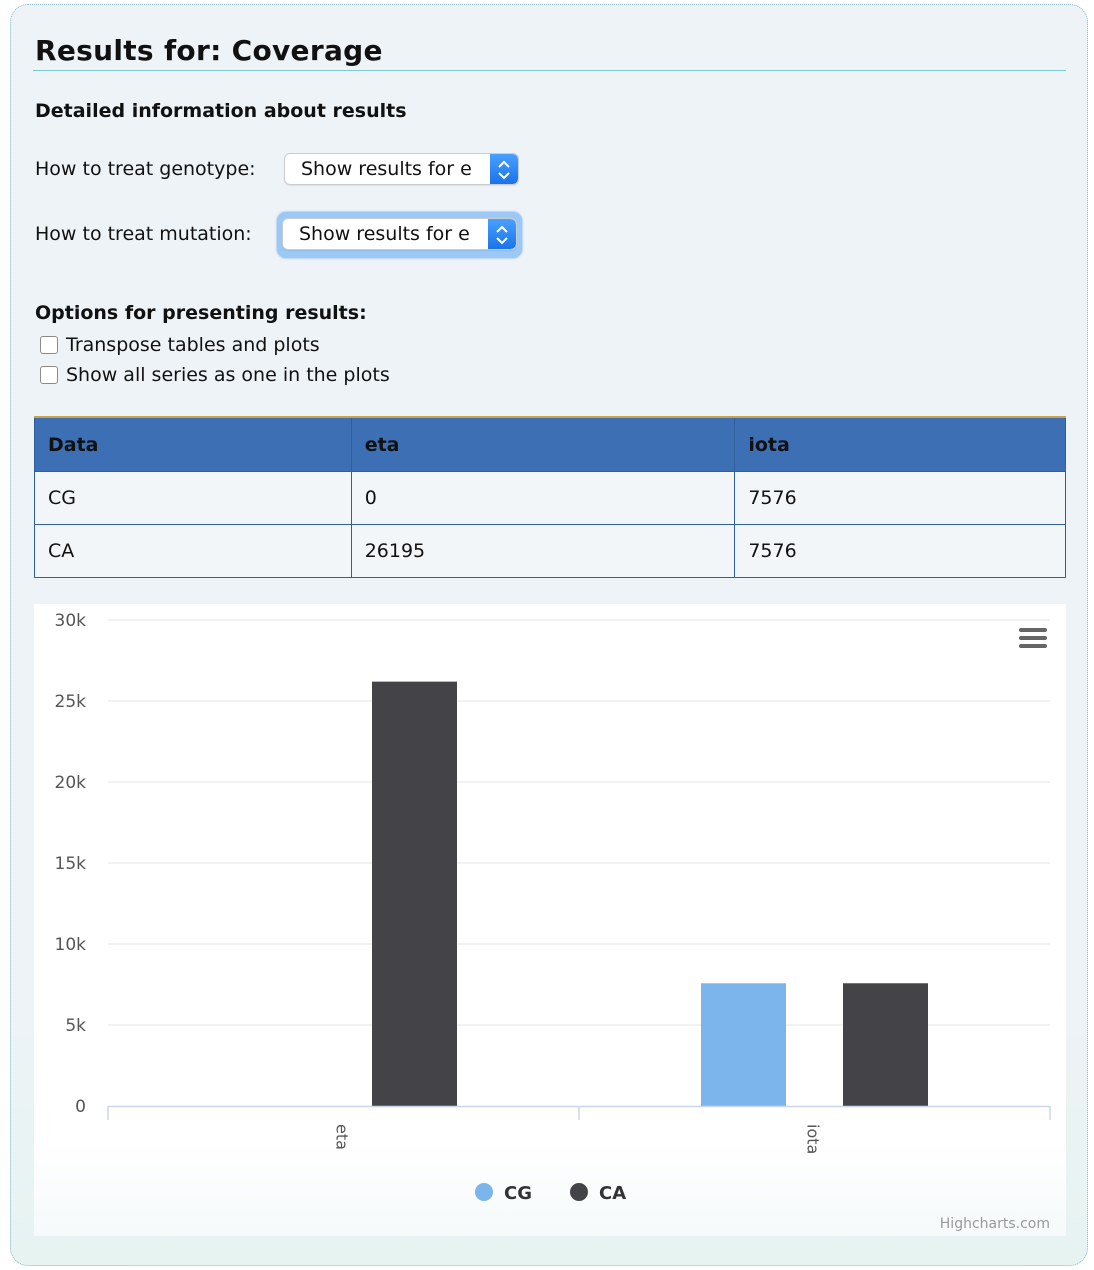  What do you see at coordinates (579, 1129) in the screenshot?
I see `x-axis: eta iota` at bounding box center [579, 1129].